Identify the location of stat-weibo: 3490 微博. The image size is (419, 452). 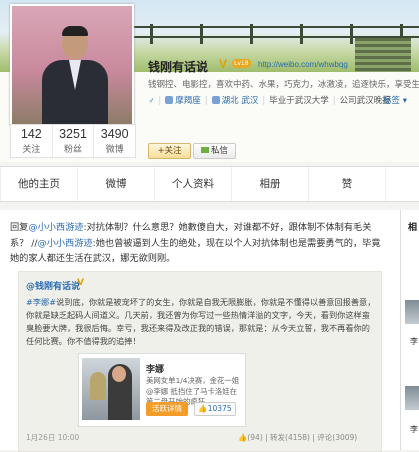
(114, 141).